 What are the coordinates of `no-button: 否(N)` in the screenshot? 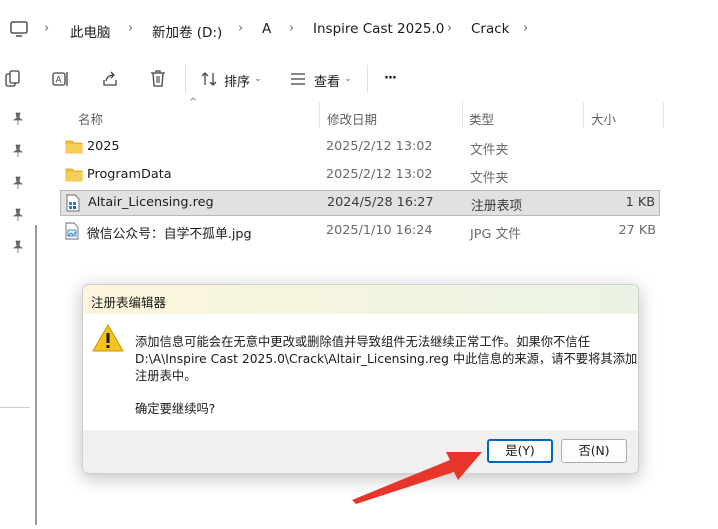 It's located at (594, 451).